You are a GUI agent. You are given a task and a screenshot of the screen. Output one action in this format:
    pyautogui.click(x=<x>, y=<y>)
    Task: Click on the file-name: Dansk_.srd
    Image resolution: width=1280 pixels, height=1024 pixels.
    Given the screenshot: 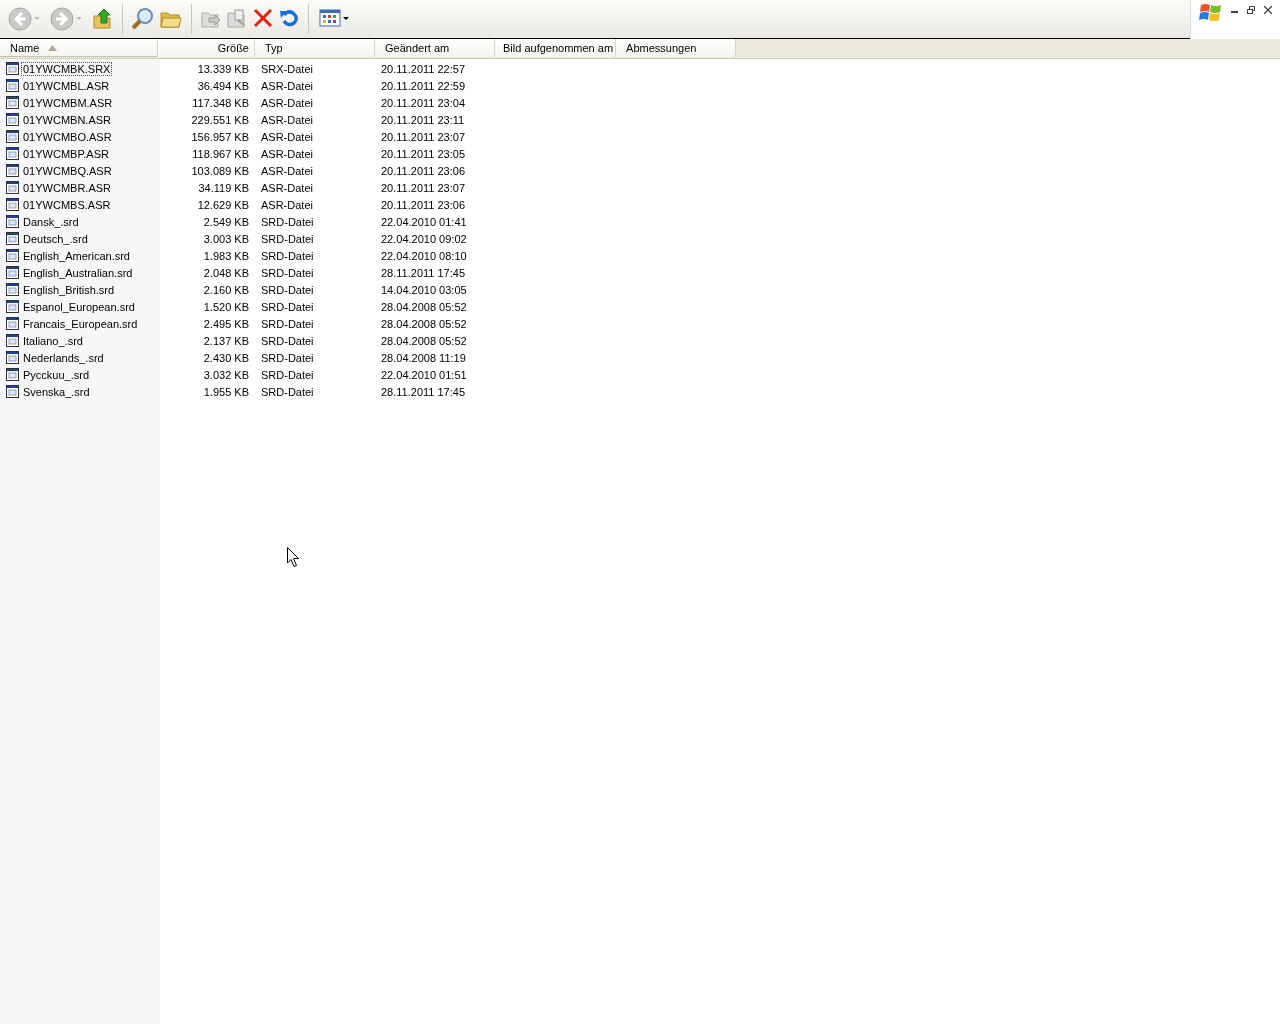 What is the action you would take?
    pyautogui.click(x=51, y=221)
    